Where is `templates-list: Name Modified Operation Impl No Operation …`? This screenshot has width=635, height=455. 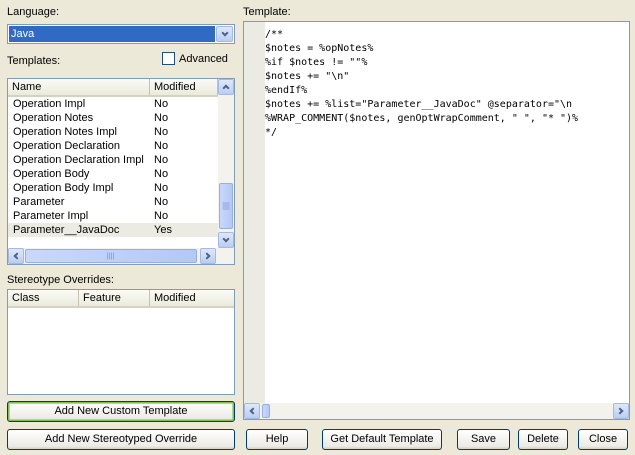
templates-list: Name Modified Operation Impl No Operation … is located at coordinates (121, 171).